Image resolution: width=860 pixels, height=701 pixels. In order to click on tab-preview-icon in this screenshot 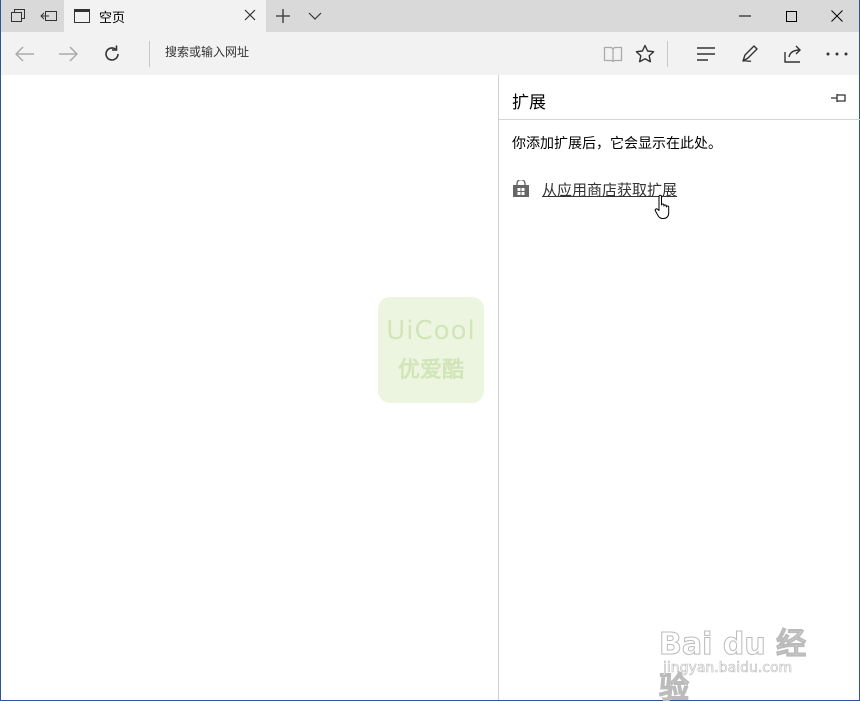, I will do `click(18, 16)`.